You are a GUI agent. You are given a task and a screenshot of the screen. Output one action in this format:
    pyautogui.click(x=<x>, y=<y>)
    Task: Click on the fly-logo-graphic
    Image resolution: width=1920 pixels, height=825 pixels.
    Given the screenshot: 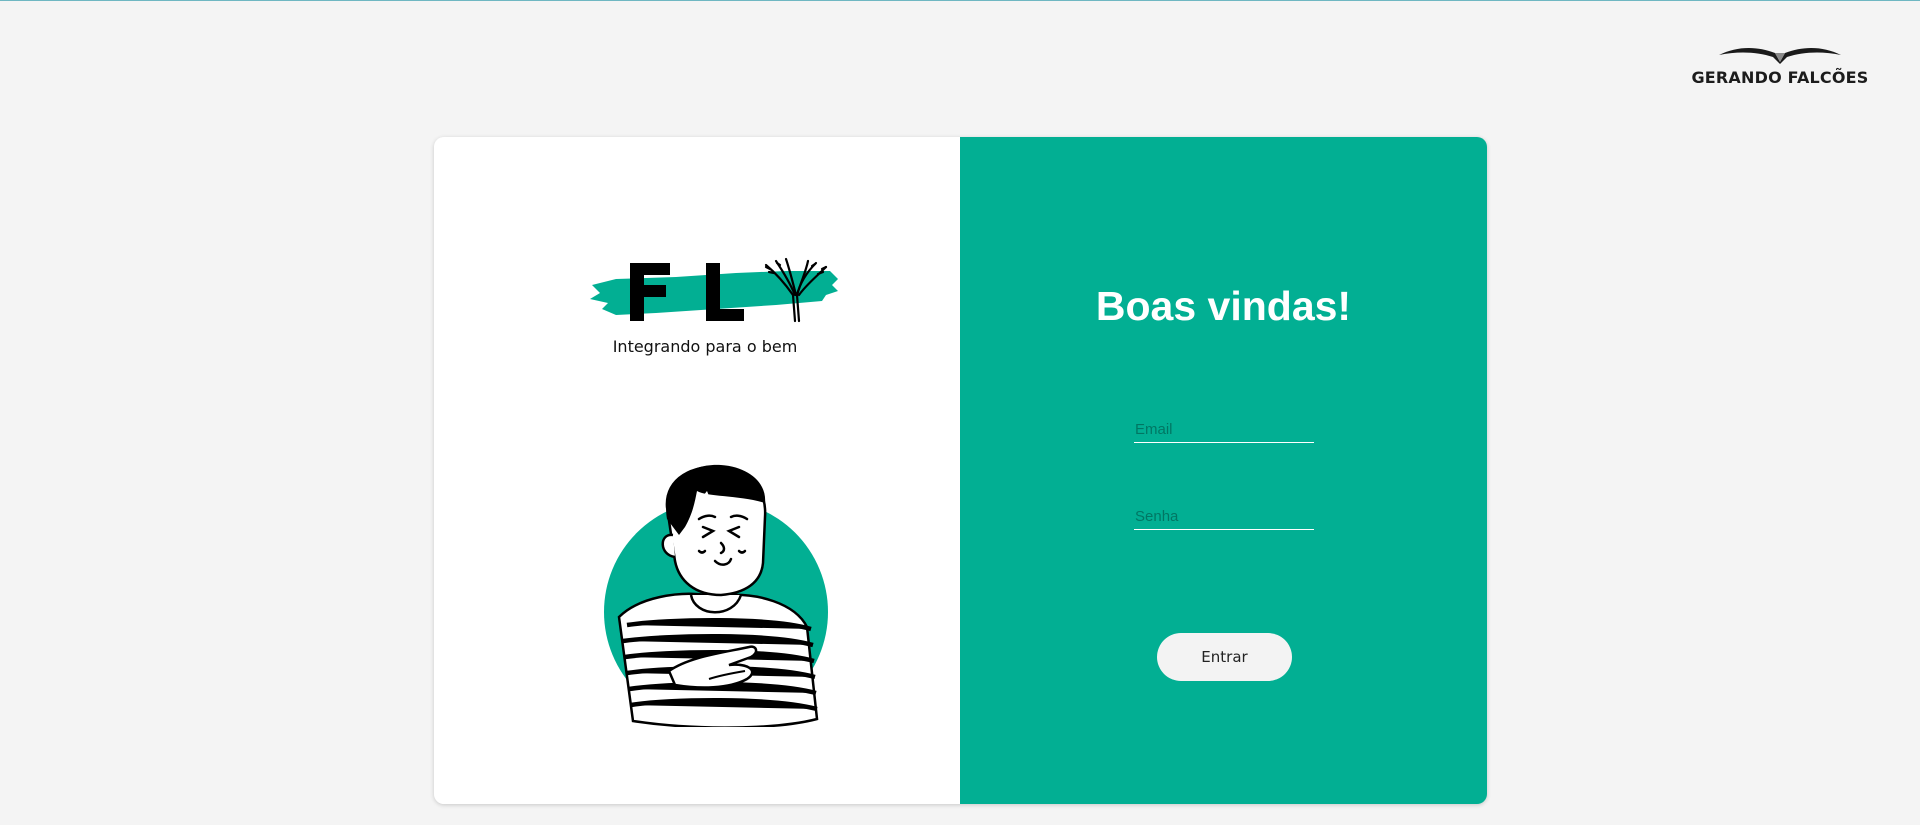 What is the action you would take?
    pyautogui.click(x=714, y=290)
    